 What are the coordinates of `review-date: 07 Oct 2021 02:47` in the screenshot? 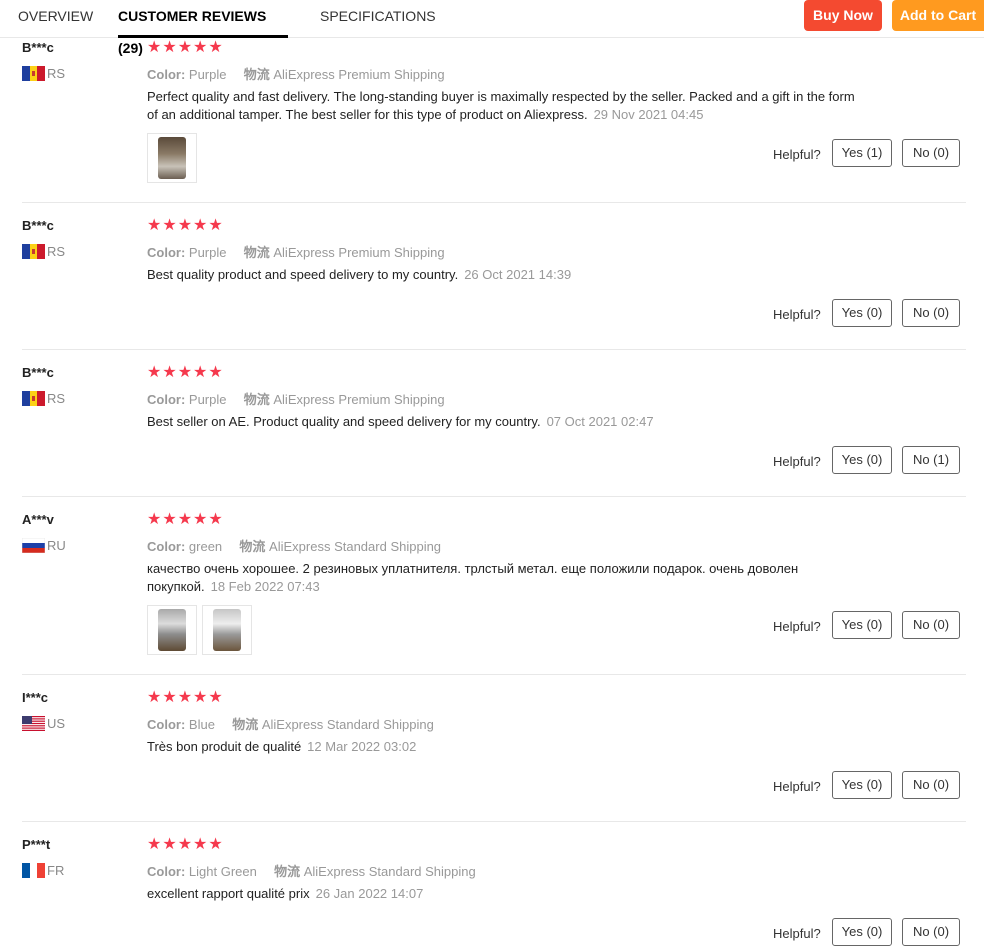 It's located at (600, 421).